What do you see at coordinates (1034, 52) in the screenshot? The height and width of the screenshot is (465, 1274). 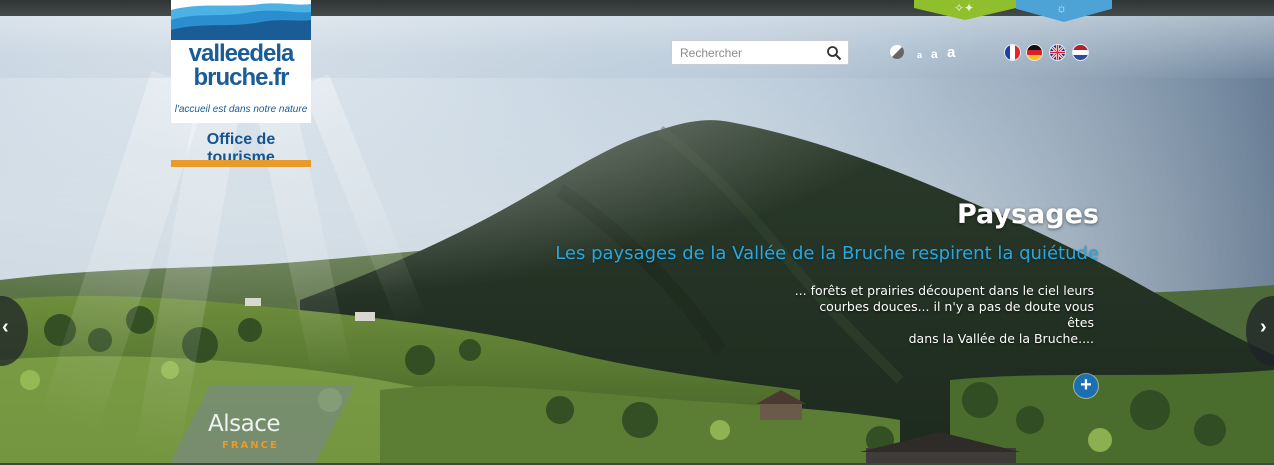 I see `flag-de-icon` at bounding box center [1034, 52].